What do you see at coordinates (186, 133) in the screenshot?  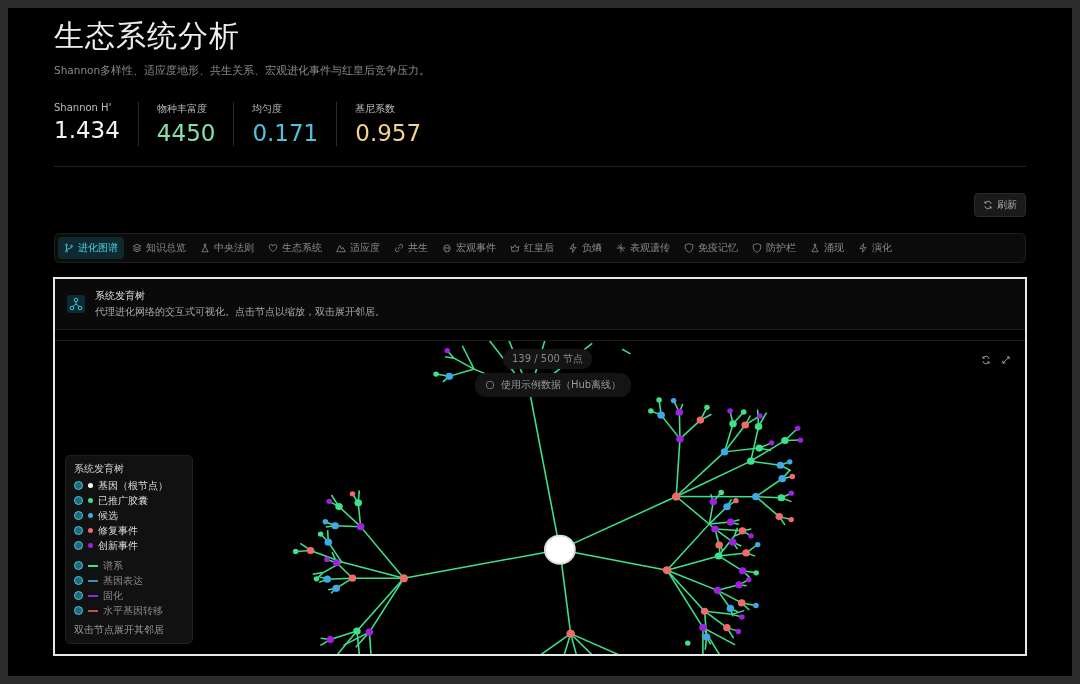 I see `stat-value: 4450` at bounding box center [186, 133].